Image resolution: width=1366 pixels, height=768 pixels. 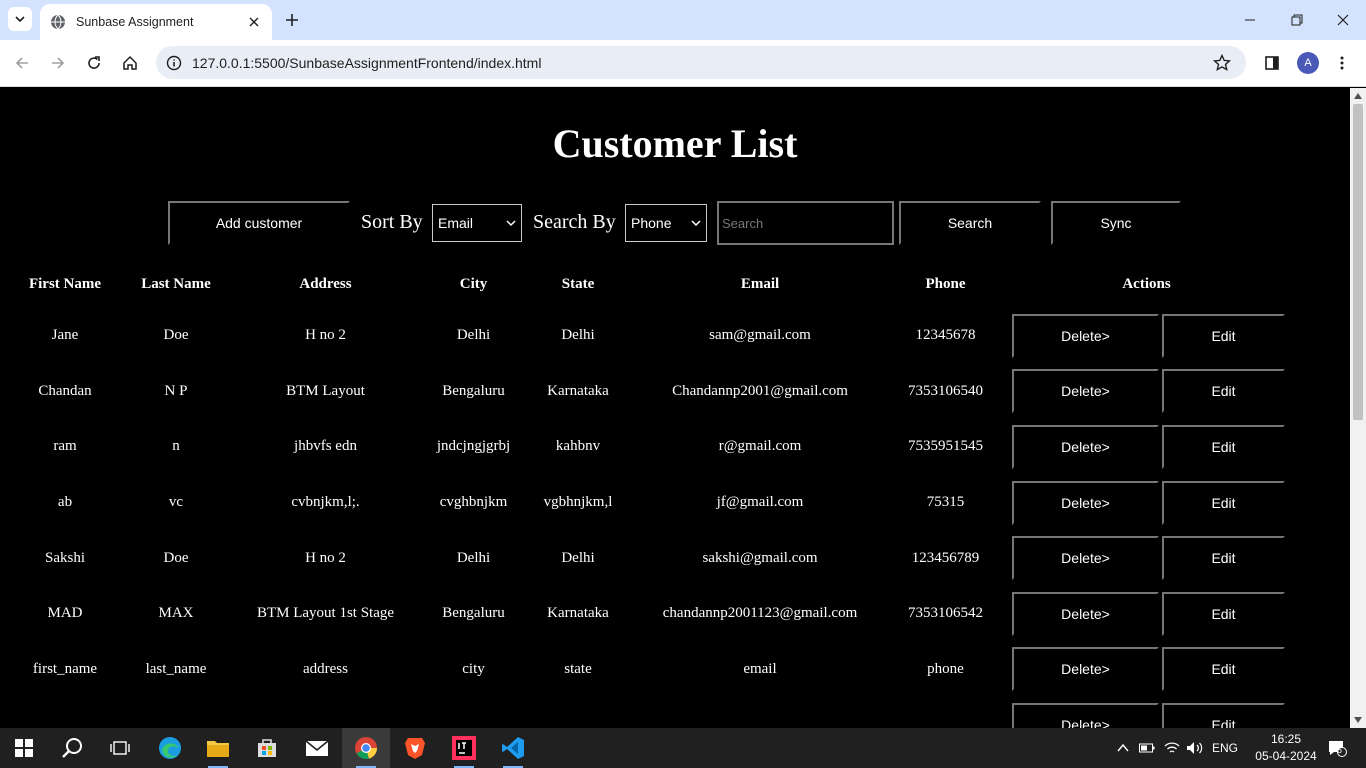 I want to click on cell-last-name: MAX, so click(x=176, y=613).